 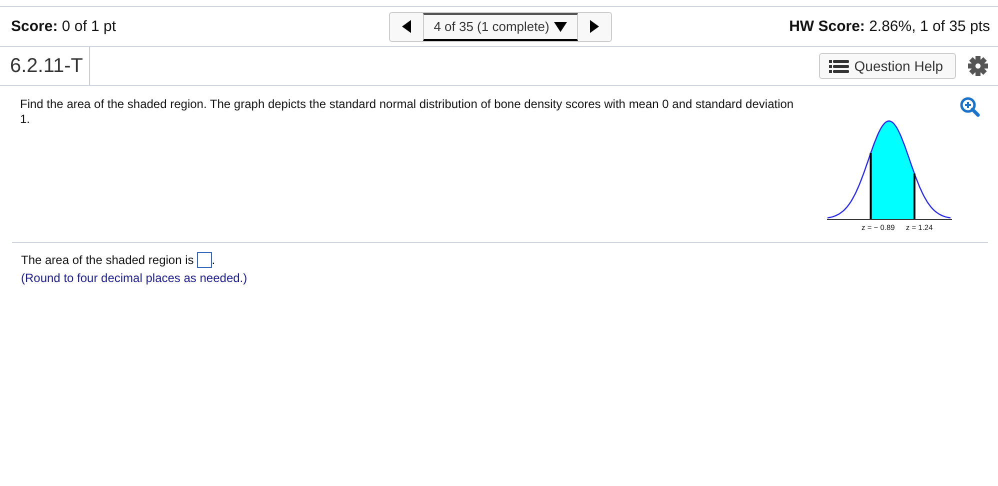 I want to click on answer-prompt: The area of the shaded region is, so click(x=107, y=260).